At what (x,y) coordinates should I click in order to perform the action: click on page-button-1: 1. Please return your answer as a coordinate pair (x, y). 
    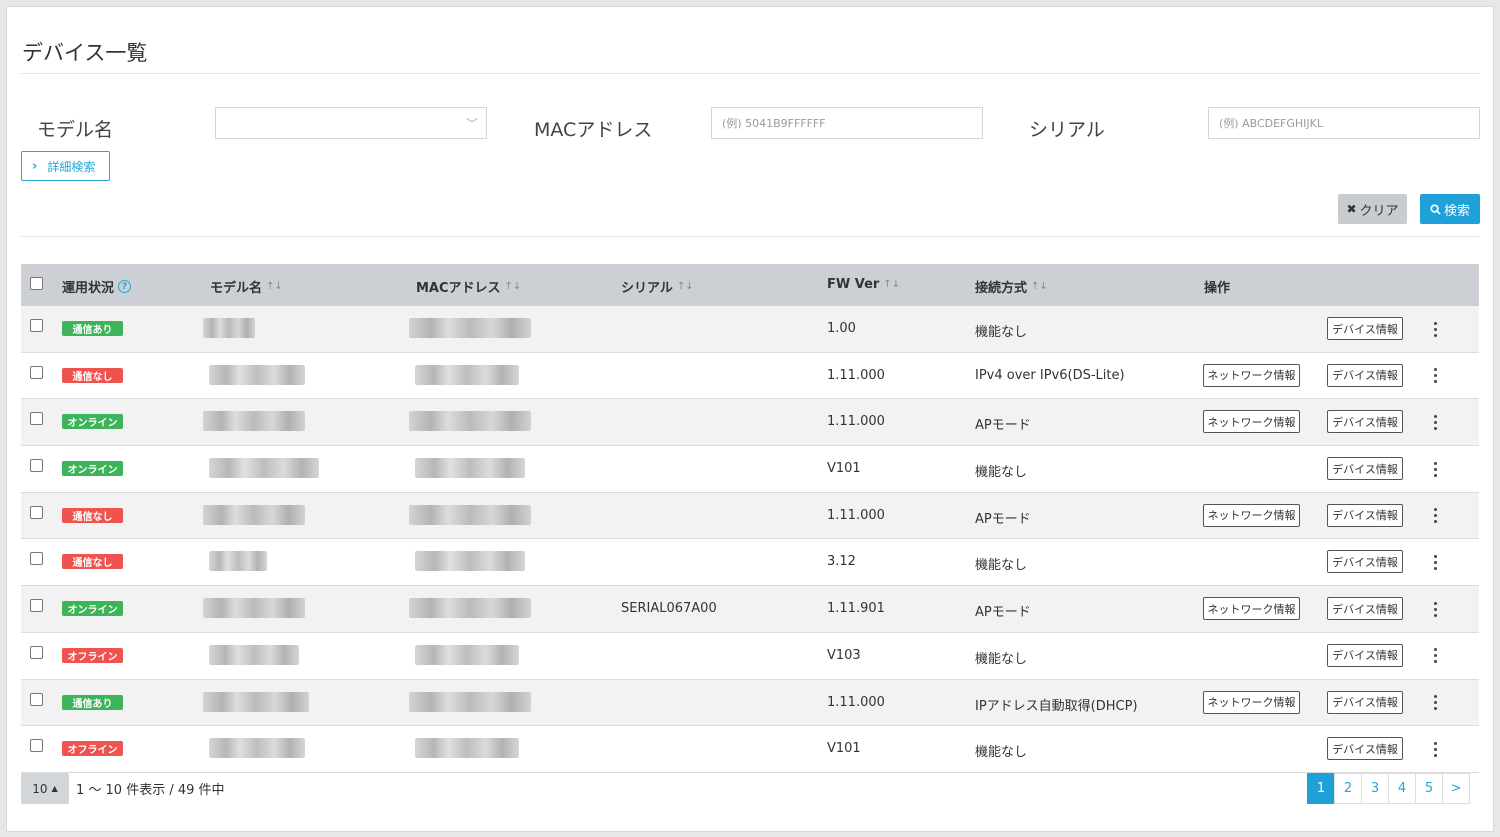
    Looking at the image, I should click on (1321, 788).